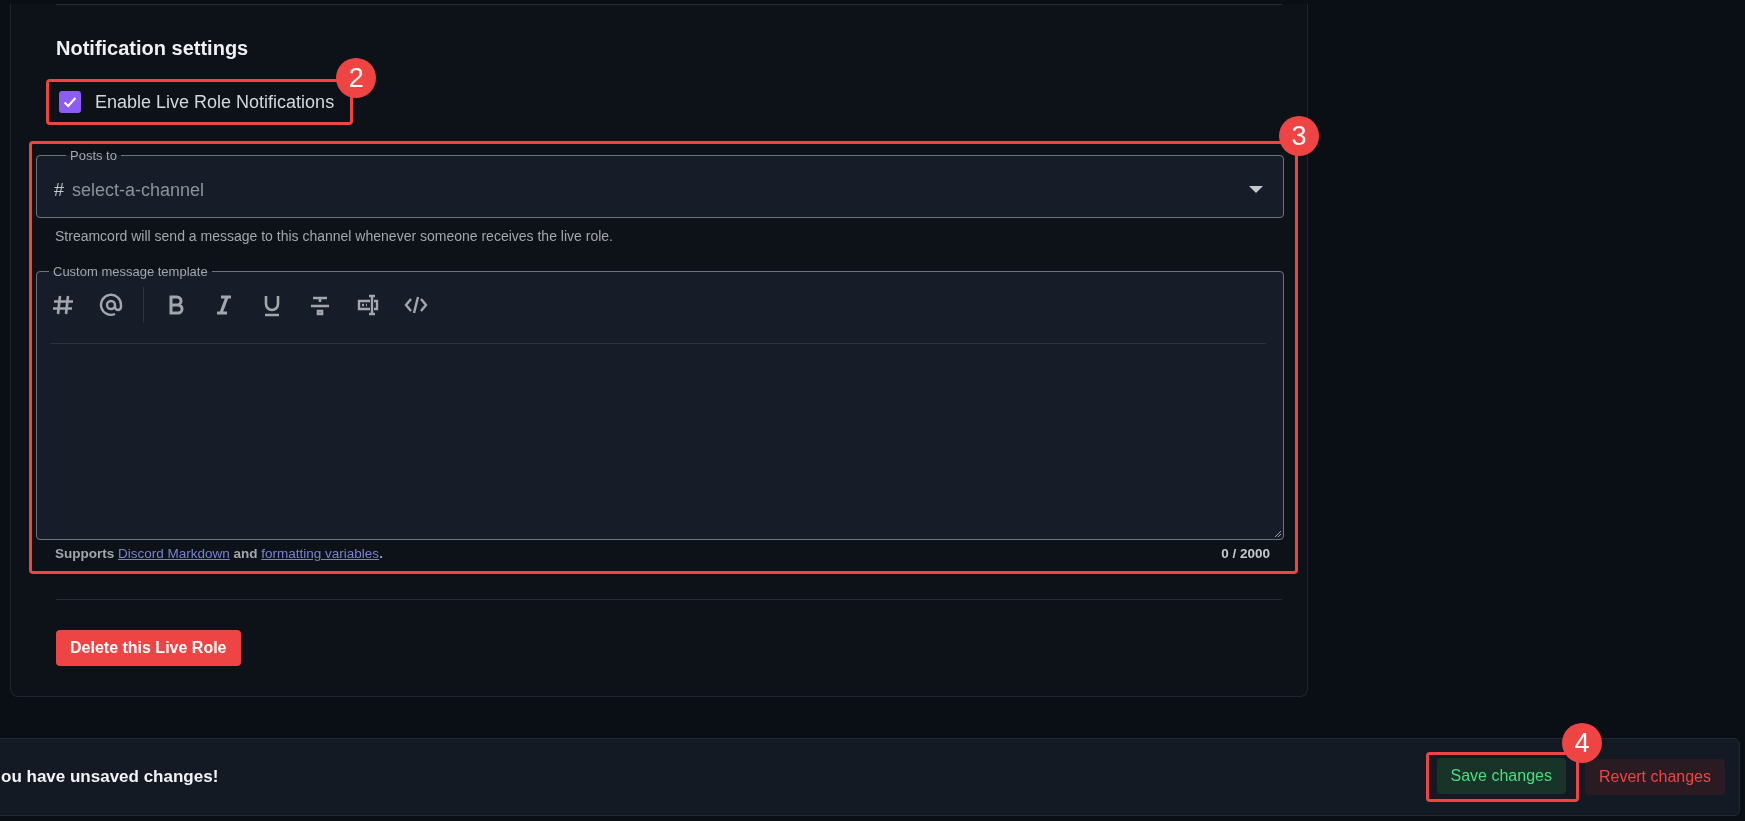  Describe the element at coordinates (153, 48) in the screenshot. I see `section-heading: Notification settings` at that location.